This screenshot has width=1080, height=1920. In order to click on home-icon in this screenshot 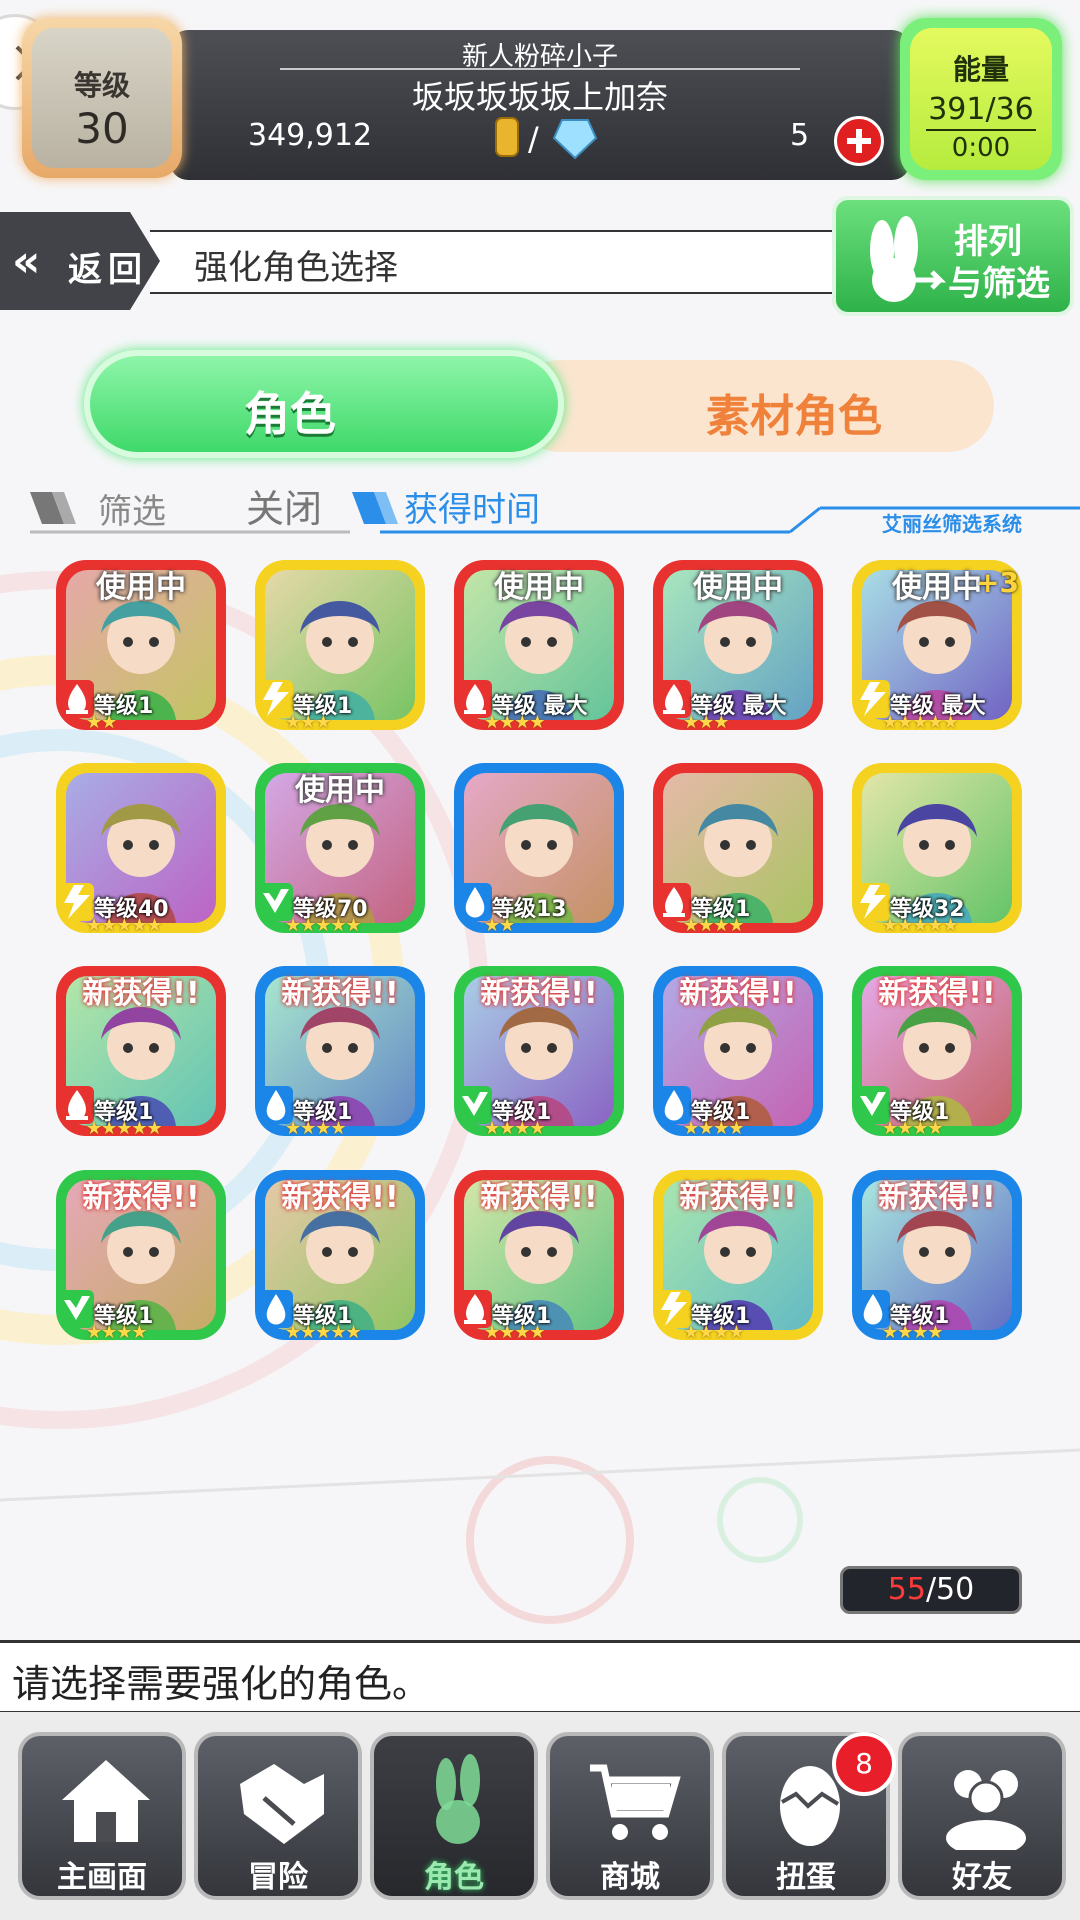, I will do `click(106, 1801)`.